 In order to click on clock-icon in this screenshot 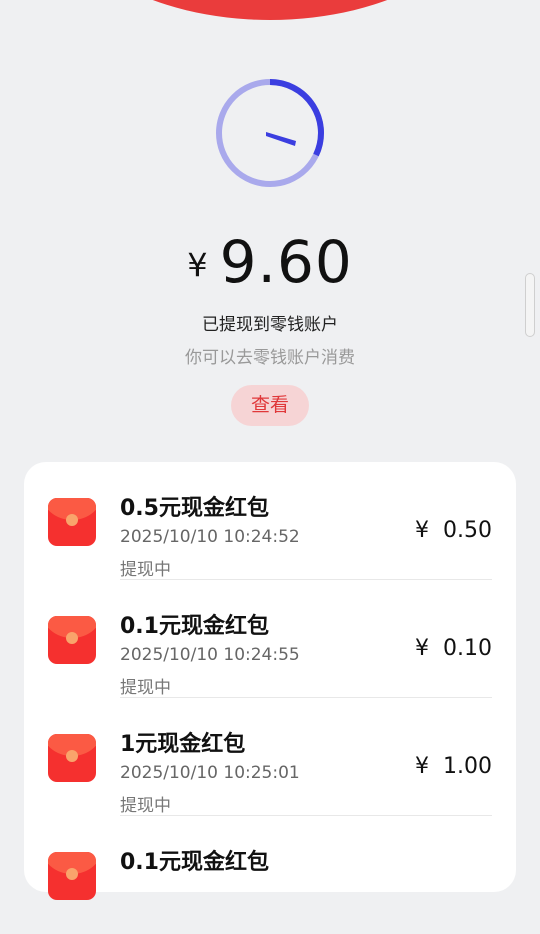, I will do `click(270, 133)`.